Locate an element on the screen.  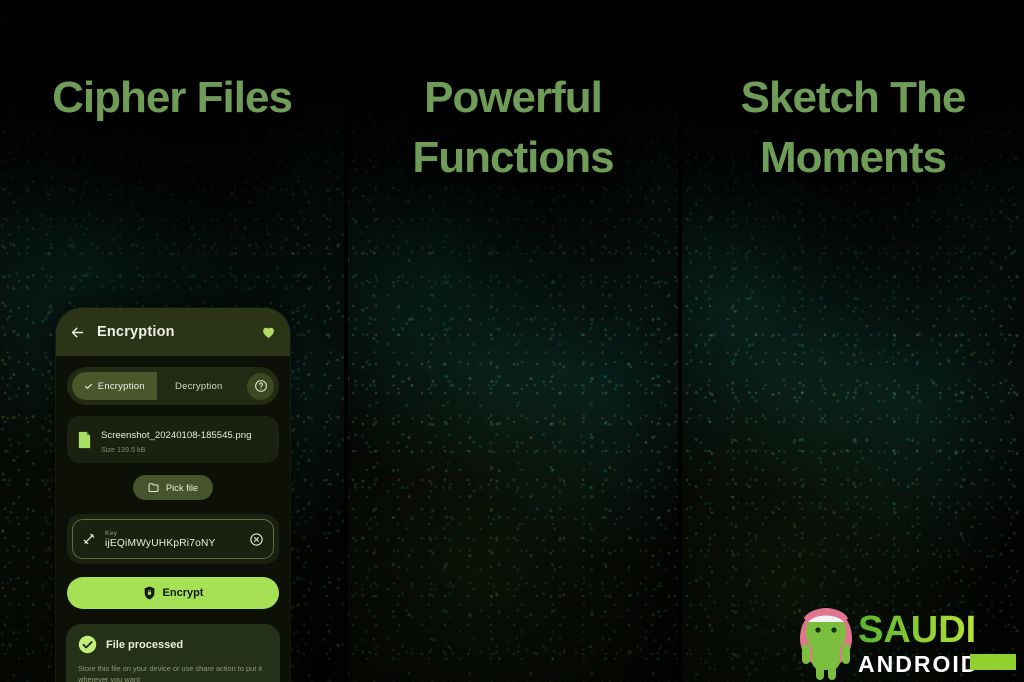
shield-lock-icon is located at coordinates (149, 593).